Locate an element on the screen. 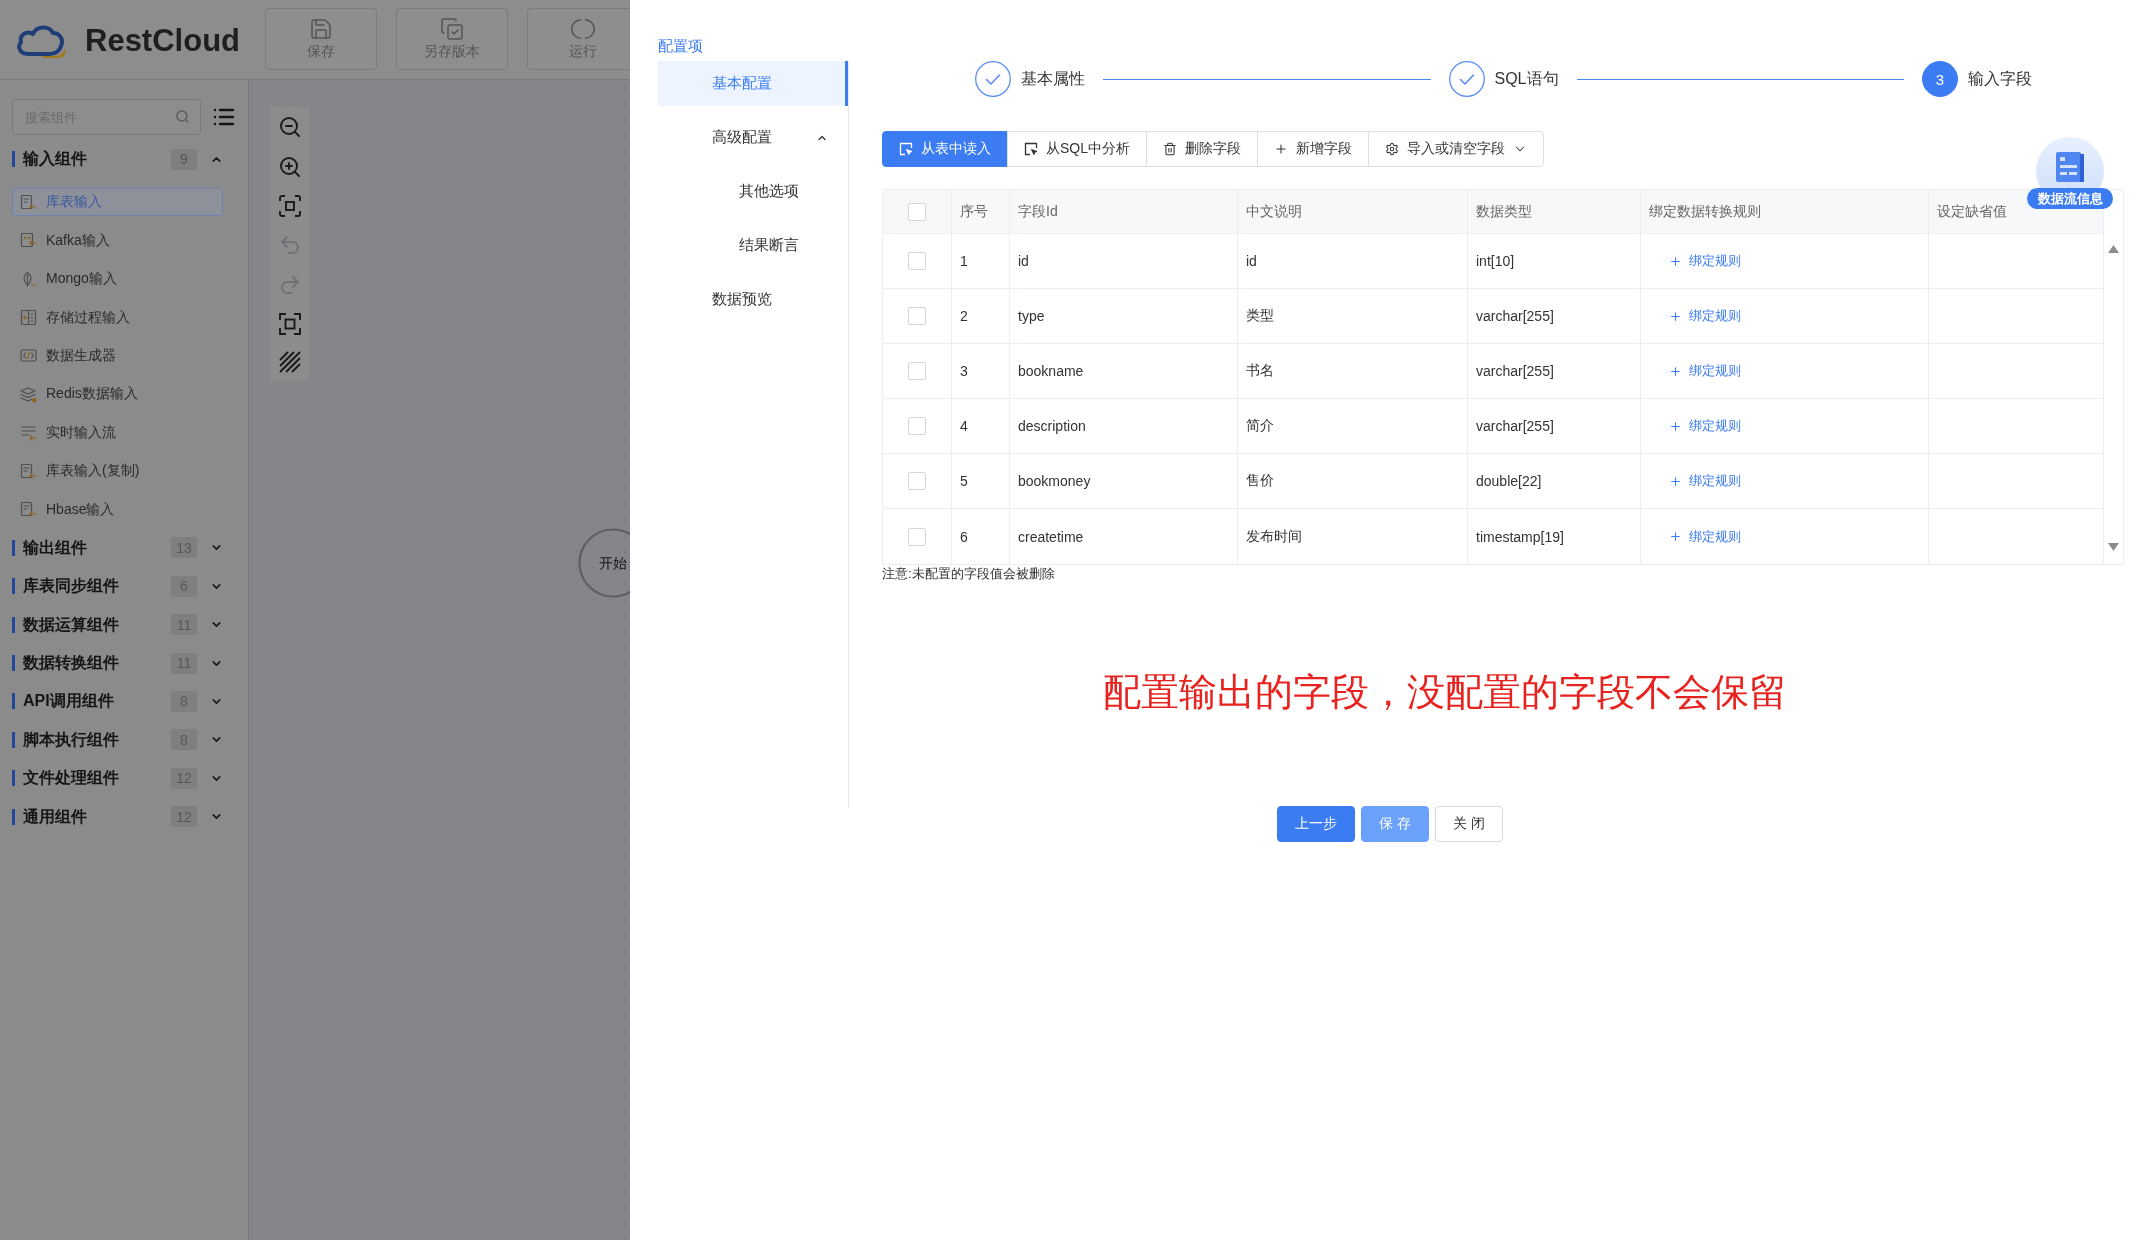 This screenshot has width=2150, height=1240. menu-item: 高级配置 is located at coordinates (753, 137).